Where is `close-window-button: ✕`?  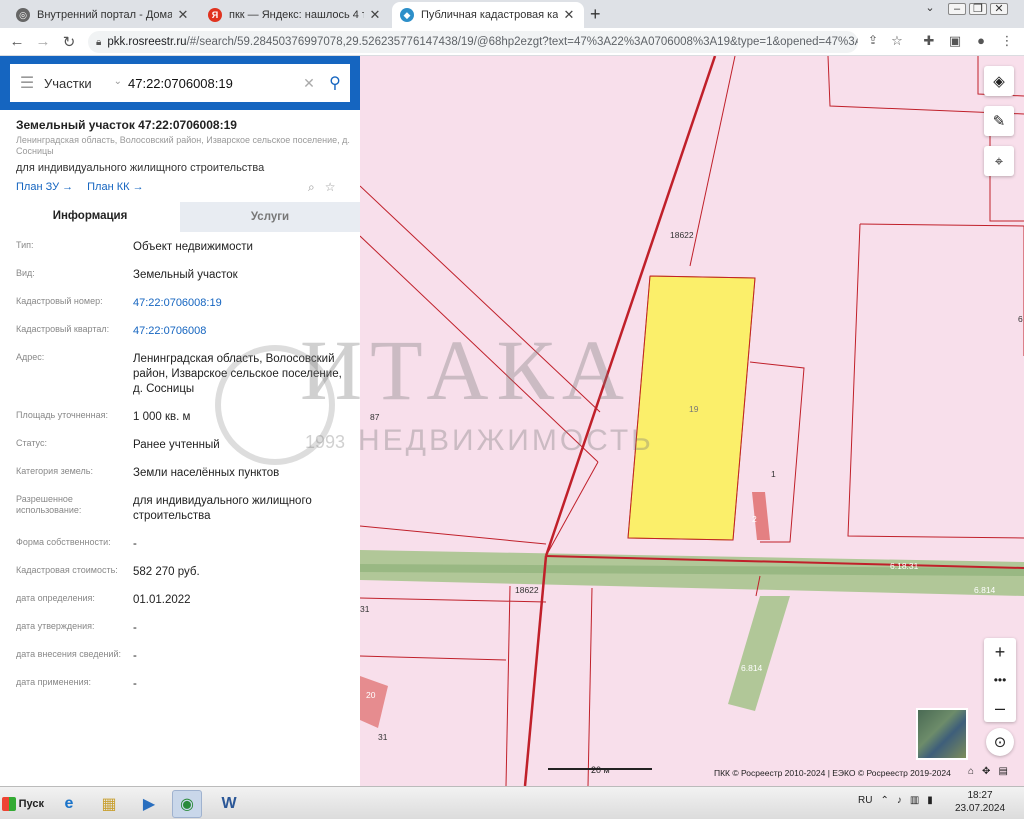 close-window-button: ✕ is located at coordinates (999, 9).